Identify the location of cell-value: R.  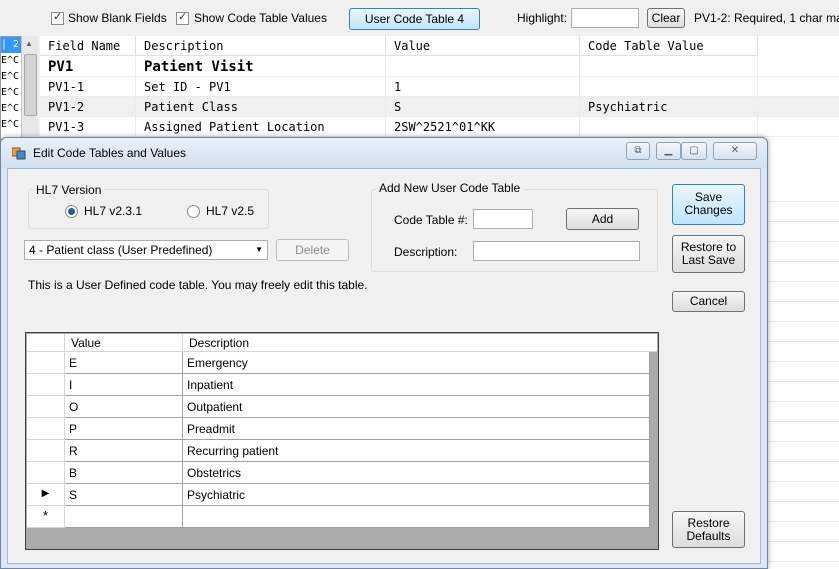
(124, 451).